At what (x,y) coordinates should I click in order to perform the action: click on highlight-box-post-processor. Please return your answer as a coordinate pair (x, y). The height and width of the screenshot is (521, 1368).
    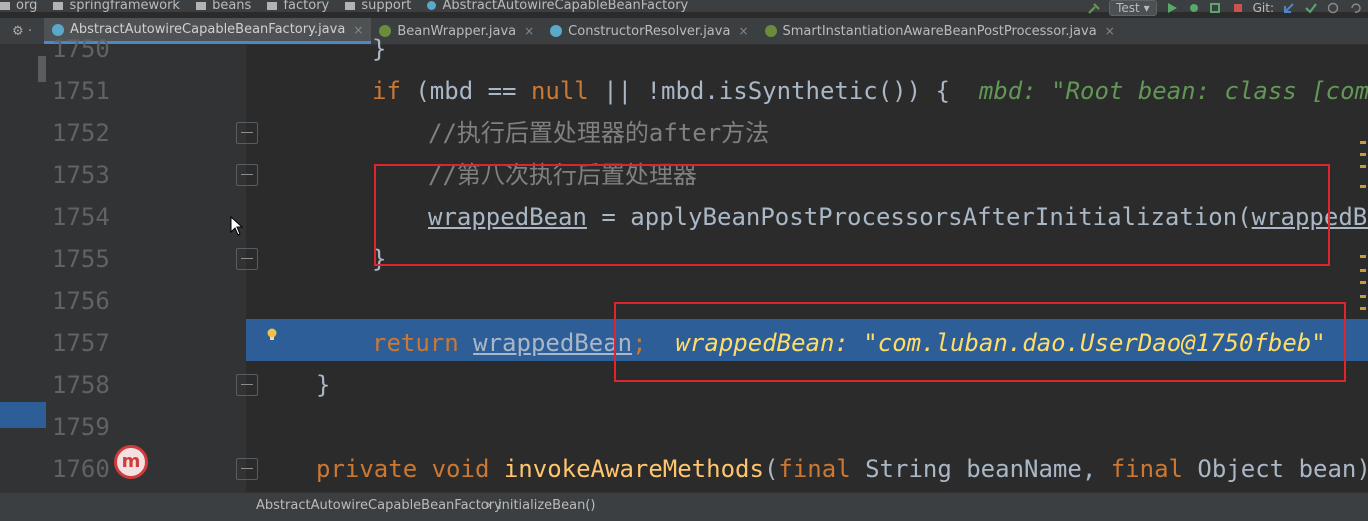
    Looking at the image, I should click on (852, 215).